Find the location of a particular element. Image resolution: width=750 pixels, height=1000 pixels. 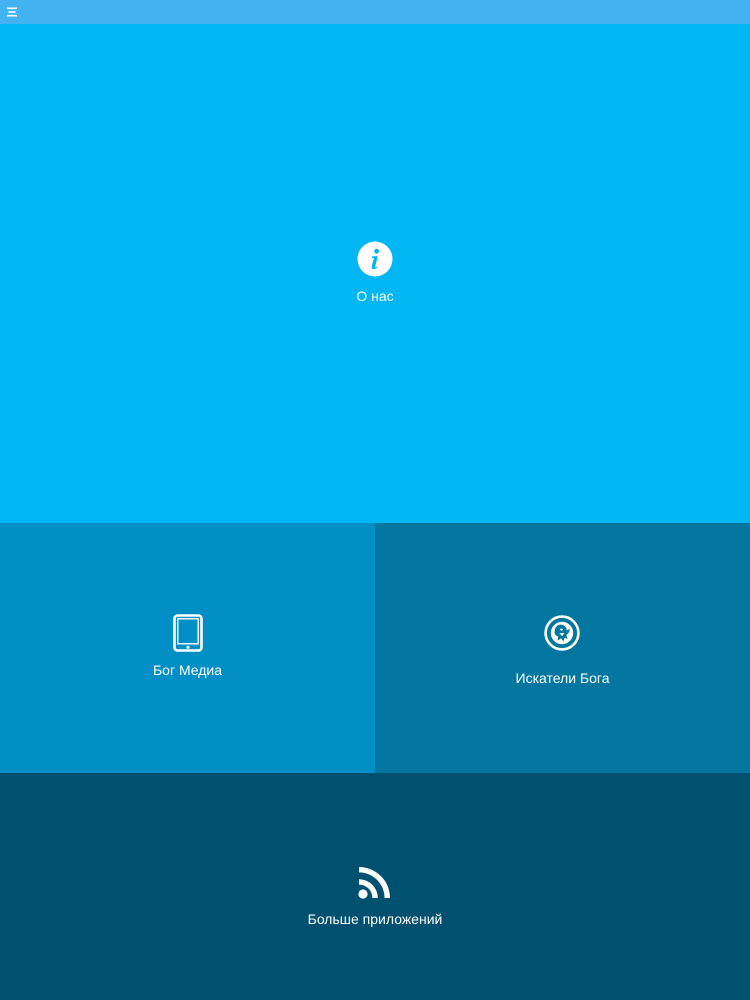

top-bar is located at coordinates (375, 12).